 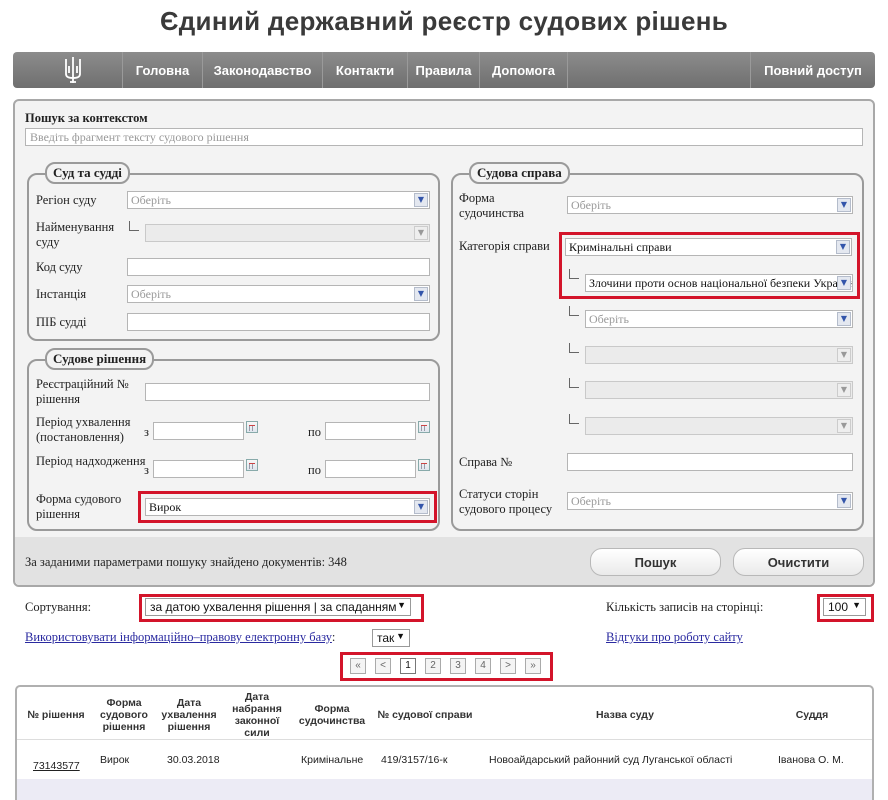 What do you see at coordinates (685, 607) in the screenshot?
I see `per-page-label: Кількість записів на сторінці:` at bounding box center [685, 607].